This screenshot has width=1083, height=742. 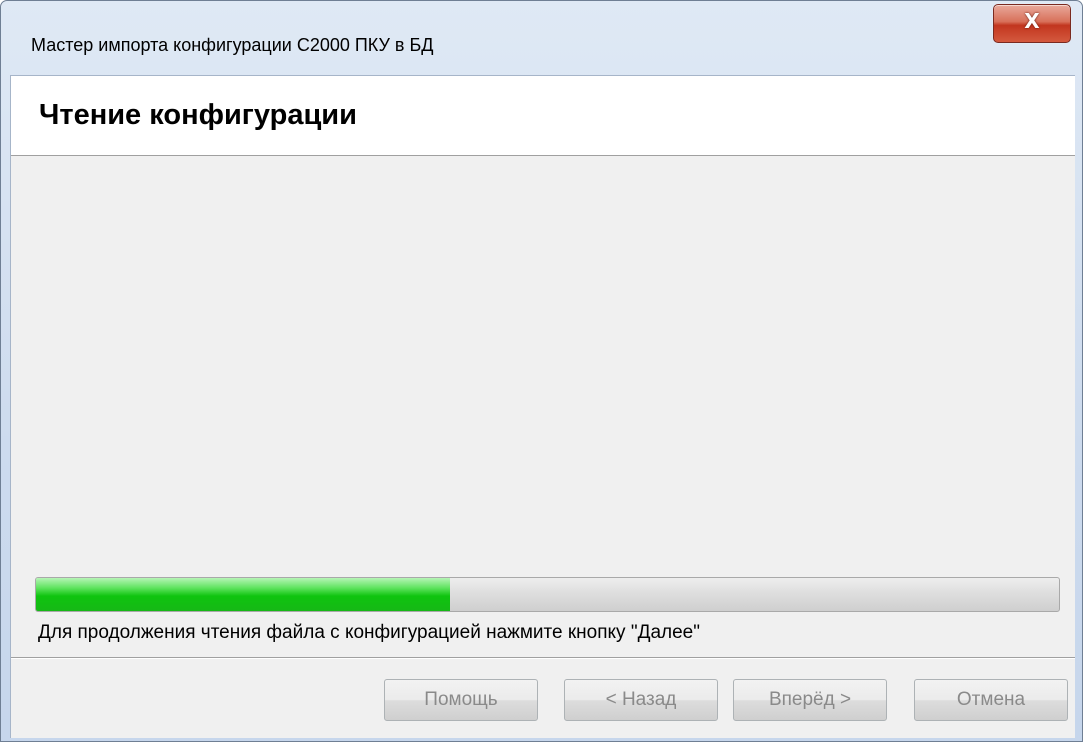 What do you see at coordinates (198, 115) in the screenshot?
I see `page-title: Чтение конфигурации` at bounding box center [198, 115].